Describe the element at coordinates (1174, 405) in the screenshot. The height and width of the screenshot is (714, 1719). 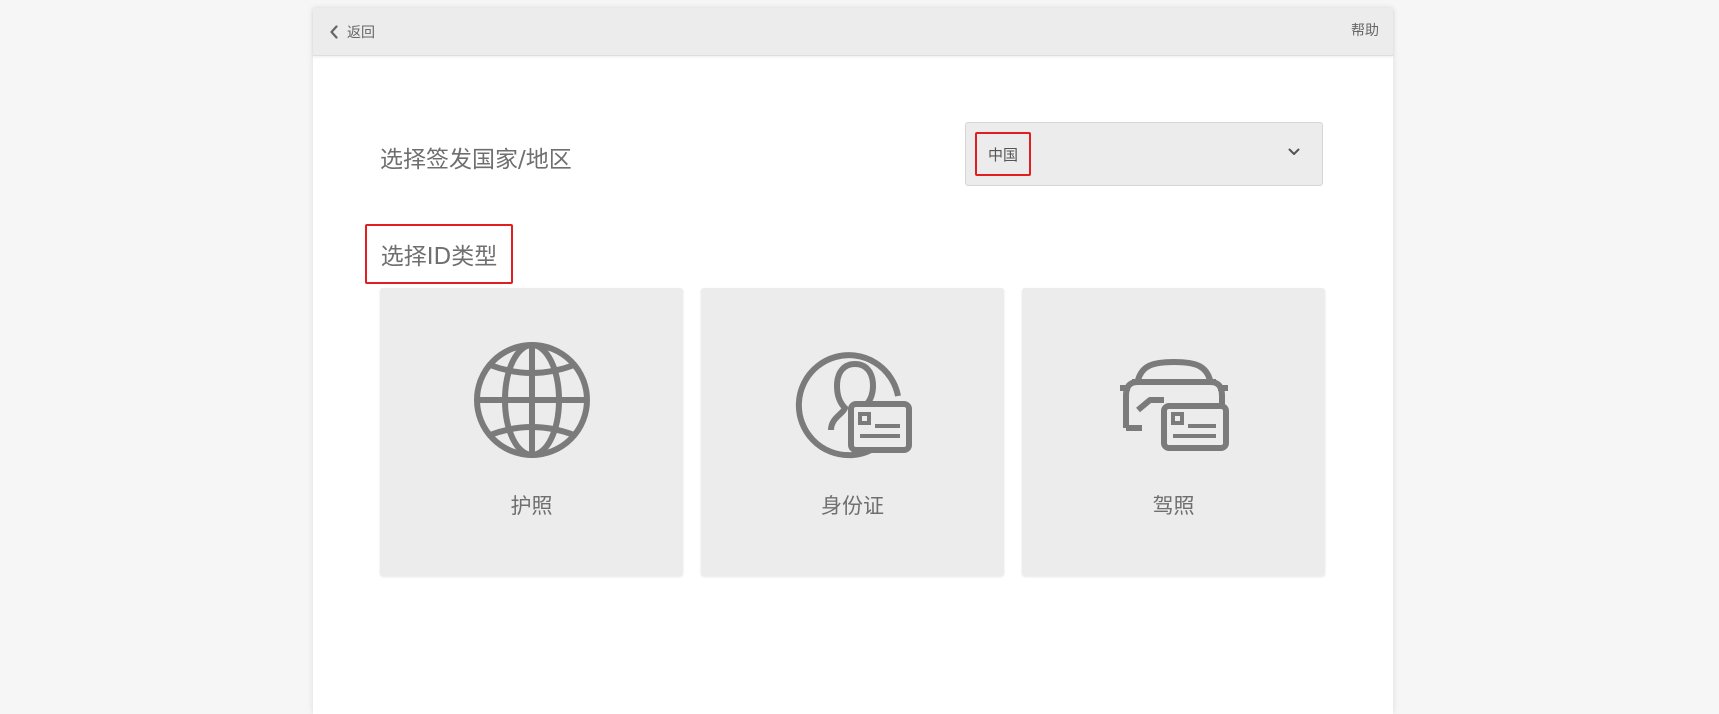
I see `car-license-icon` at that location.